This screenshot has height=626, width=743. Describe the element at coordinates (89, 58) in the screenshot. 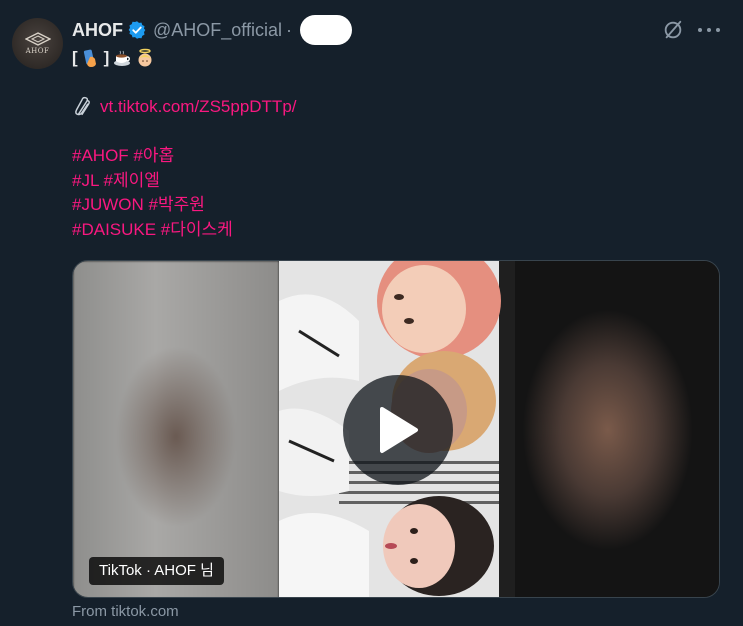

I see `selfie-hand-emoji-icon` at that location.